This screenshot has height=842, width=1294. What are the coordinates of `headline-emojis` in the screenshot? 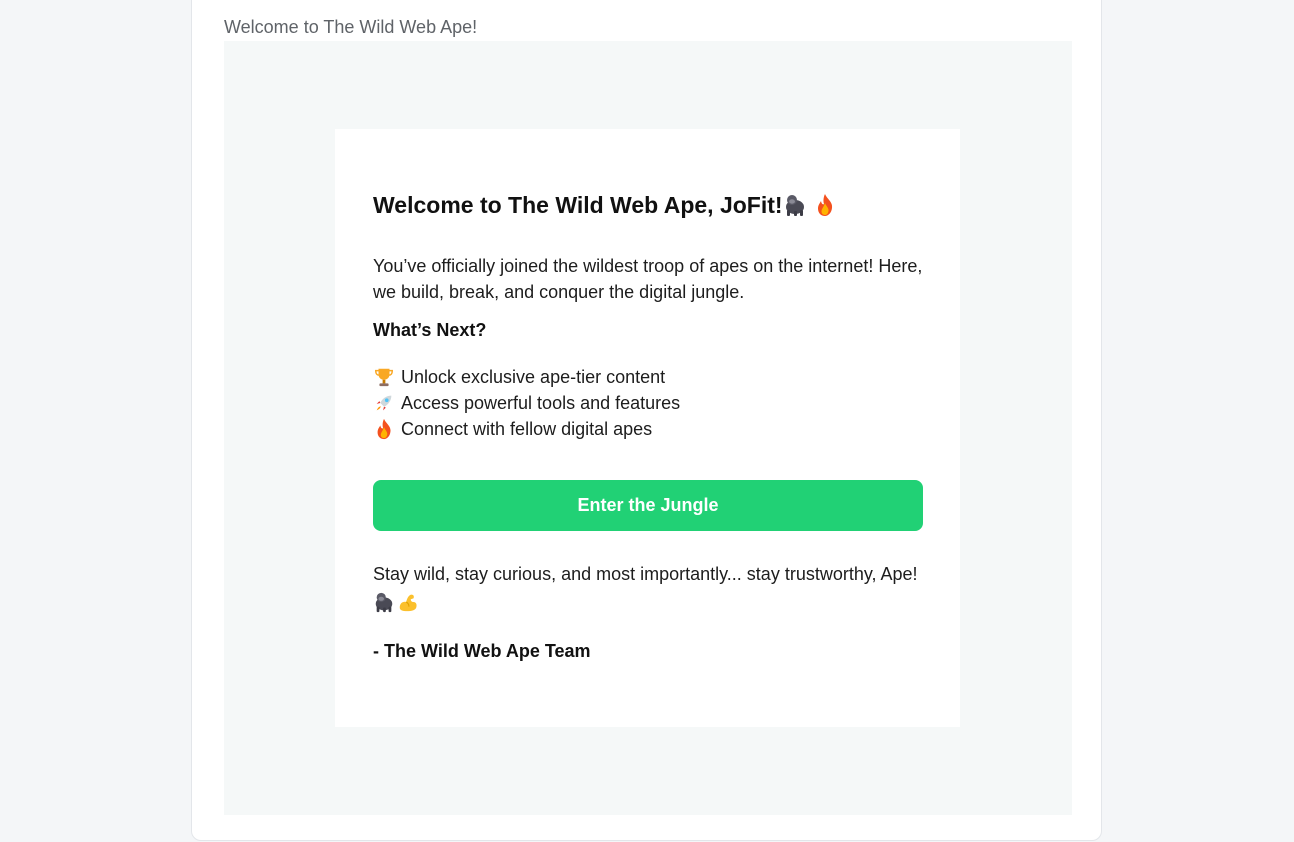 It's located at (813, 205).